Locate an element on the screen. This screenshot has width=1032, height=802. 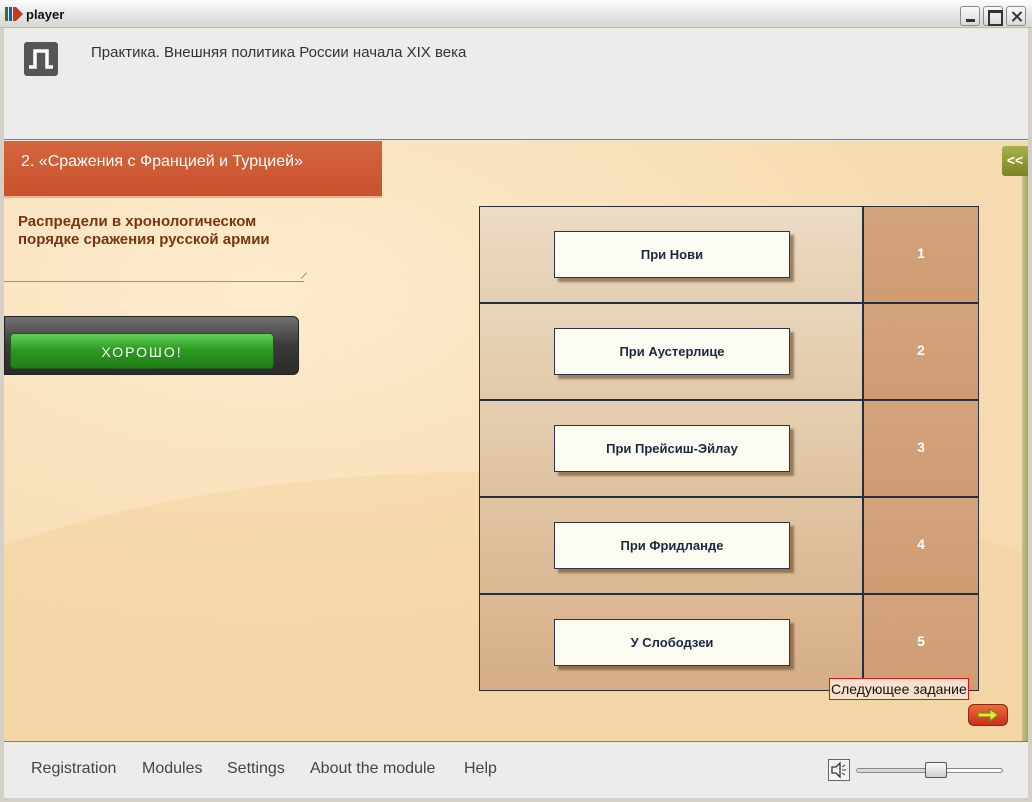
draggable-card: При Прейсиш-Эйлау is located at coordinates (672, 448).